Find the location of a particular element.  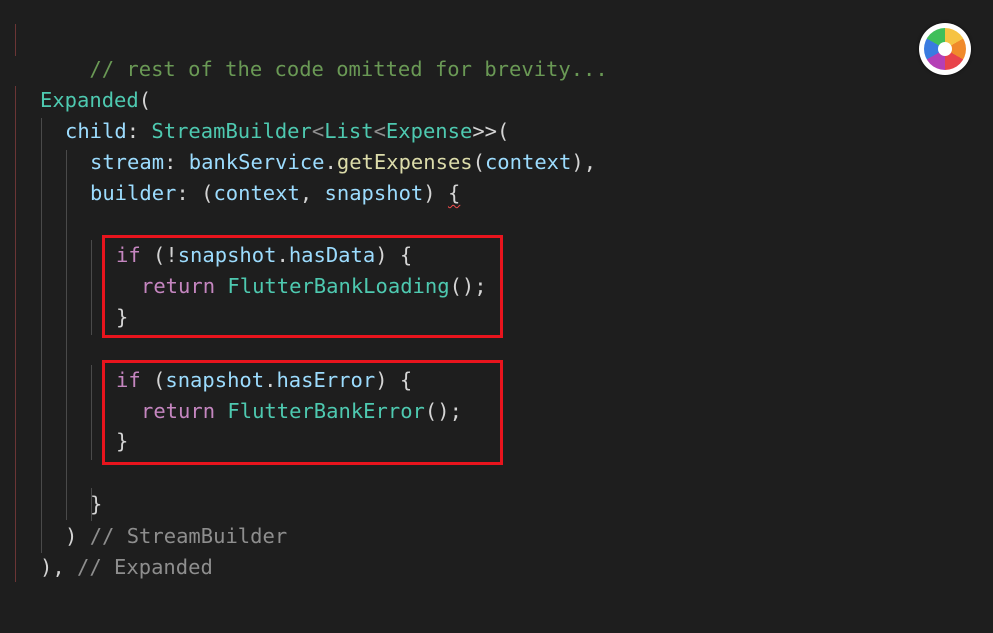

code-comment: // StreamBuilder is located at coordinates (188, 536).